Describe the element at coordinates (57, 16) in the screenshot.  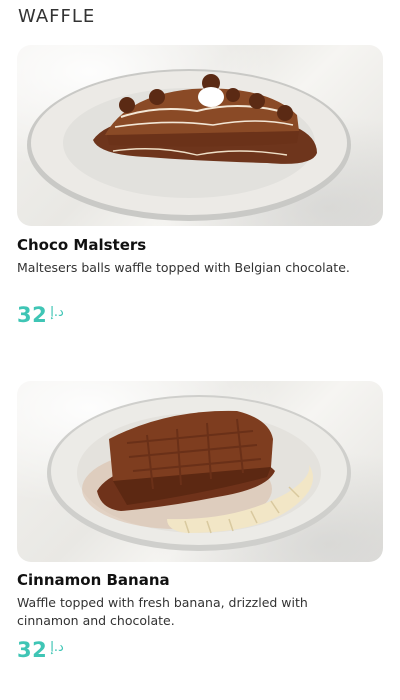
I see `section-title: WAFFLE` at that location.